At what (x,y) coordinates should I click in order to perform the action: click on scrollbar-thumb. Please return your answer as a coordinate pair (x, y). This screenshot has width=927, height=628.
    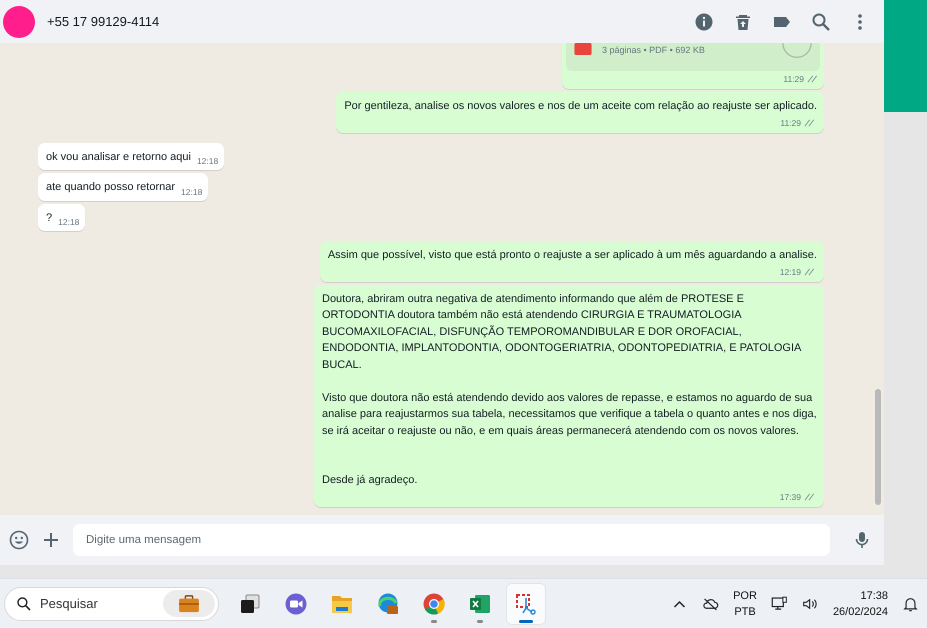
    Looking at the image, I should click on (878, 447).